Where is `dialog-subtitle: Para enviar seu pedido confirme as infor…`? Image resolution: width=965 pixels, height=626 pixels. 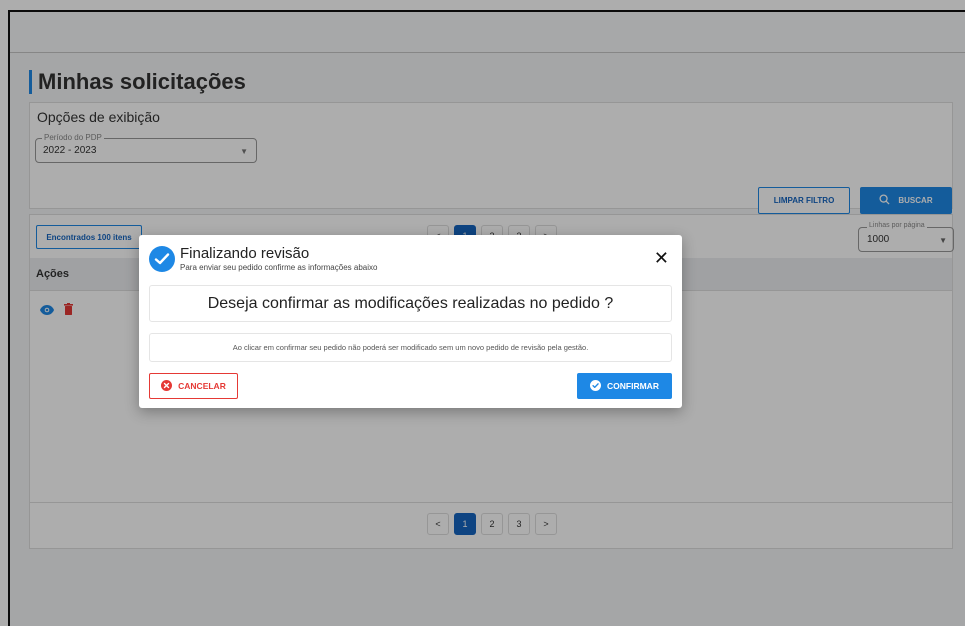 dialog-subtitle: Para enviar seu pedido confirme as infor… is located at coordinates (279, 267).